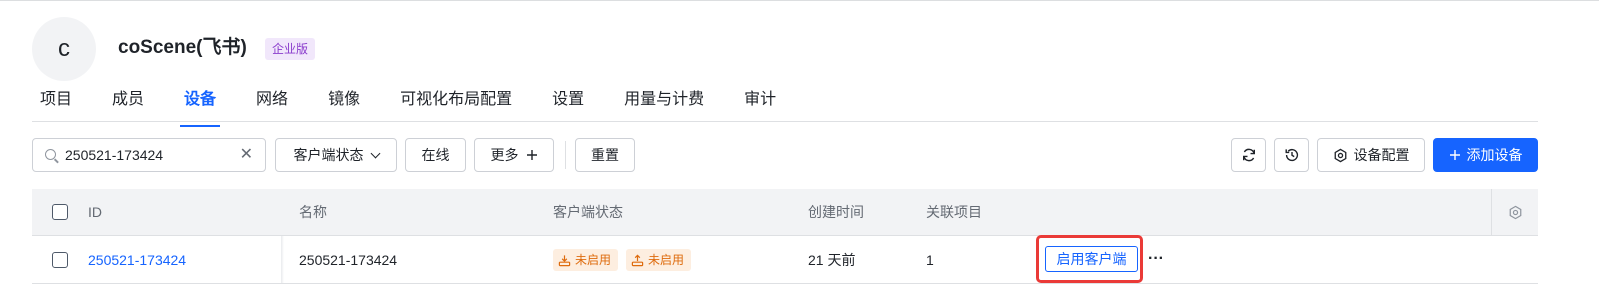  Describe the element at coordinates (200, 107) in the screenshot. I see `tab-devices: 设备` at that location.